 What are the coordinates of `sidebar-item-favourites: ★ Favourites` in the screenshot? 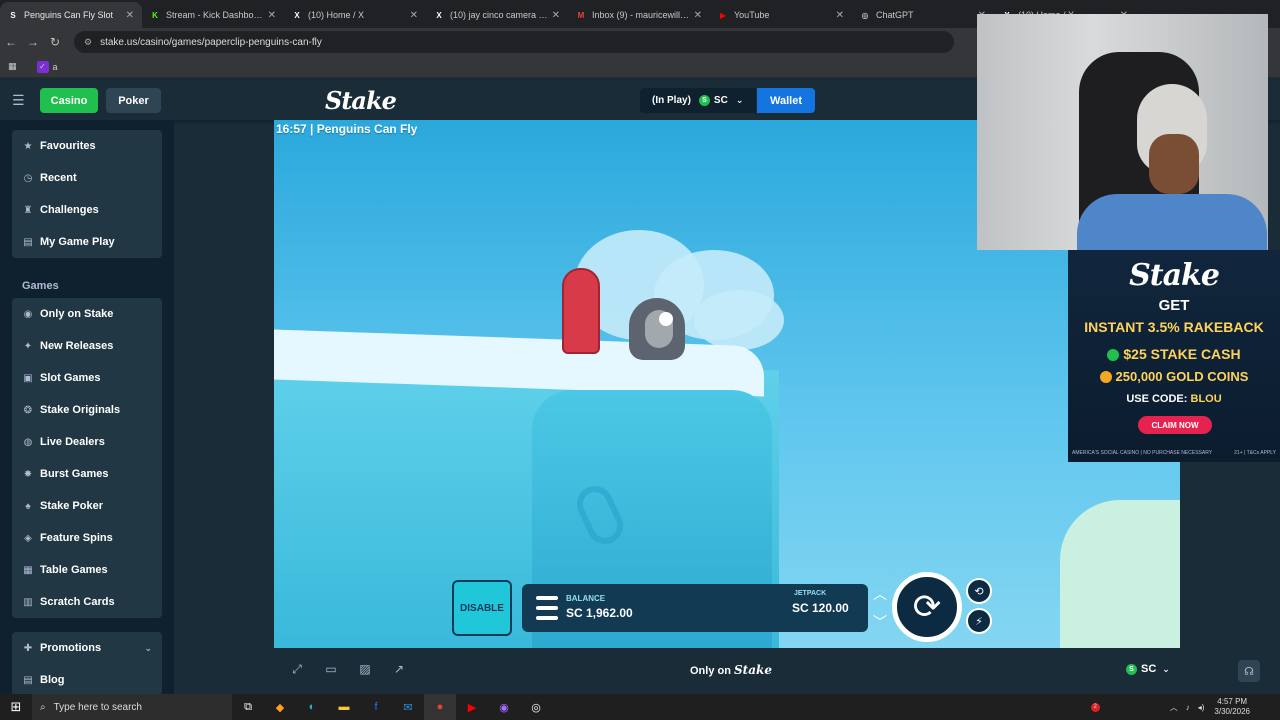 It's located at (87, 146).